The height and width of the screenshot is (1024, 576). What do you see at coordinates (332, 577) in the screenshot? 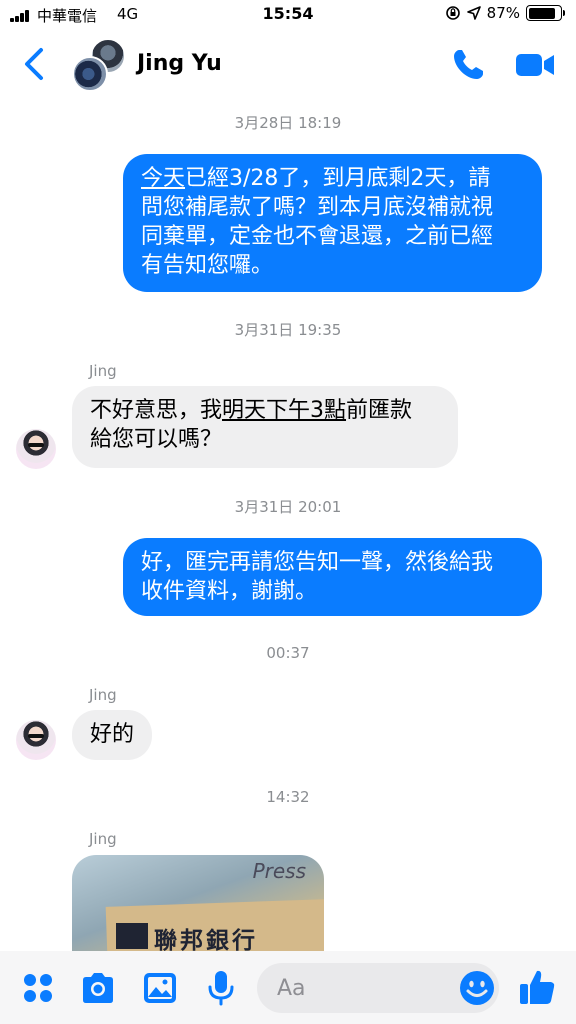
I see `outgoing-message: 好，匯完再請您告知一聲，然後給我 收件資料，謝謝。` at bounding box center [332, 577].